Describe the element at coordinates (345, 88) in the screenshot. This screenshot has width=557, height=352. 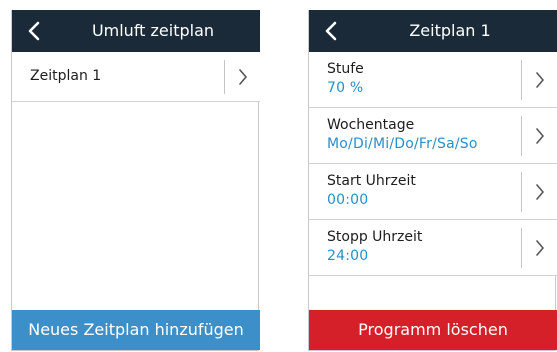
I see `setting-value: 70 %` at that location.